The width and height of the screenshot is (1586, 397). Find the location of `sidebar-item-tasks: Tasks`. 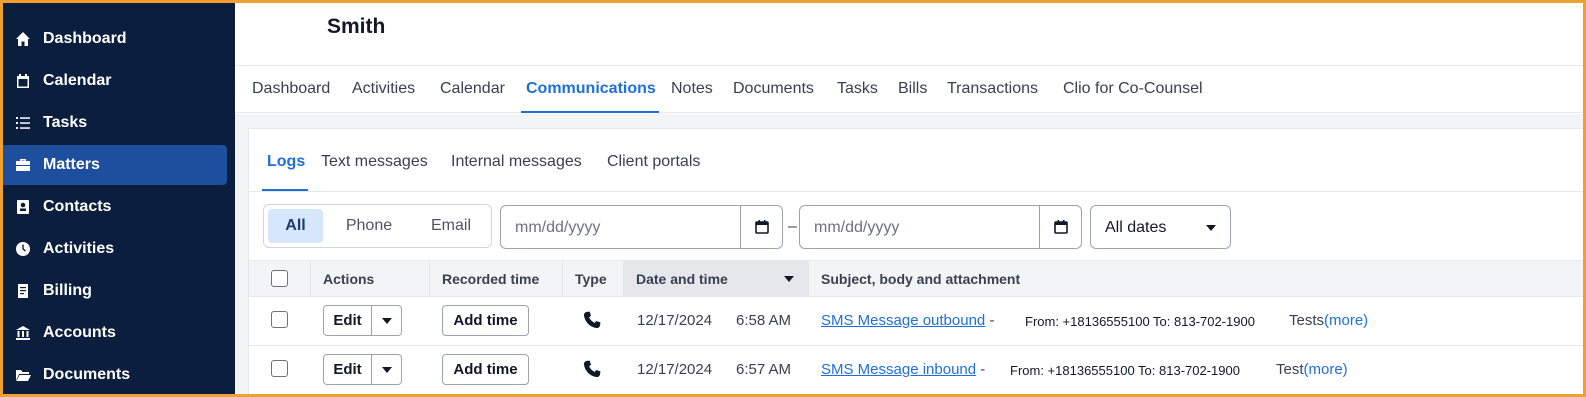

sidebar-item-tasks: Tasks is located at coordinates (115, 123).